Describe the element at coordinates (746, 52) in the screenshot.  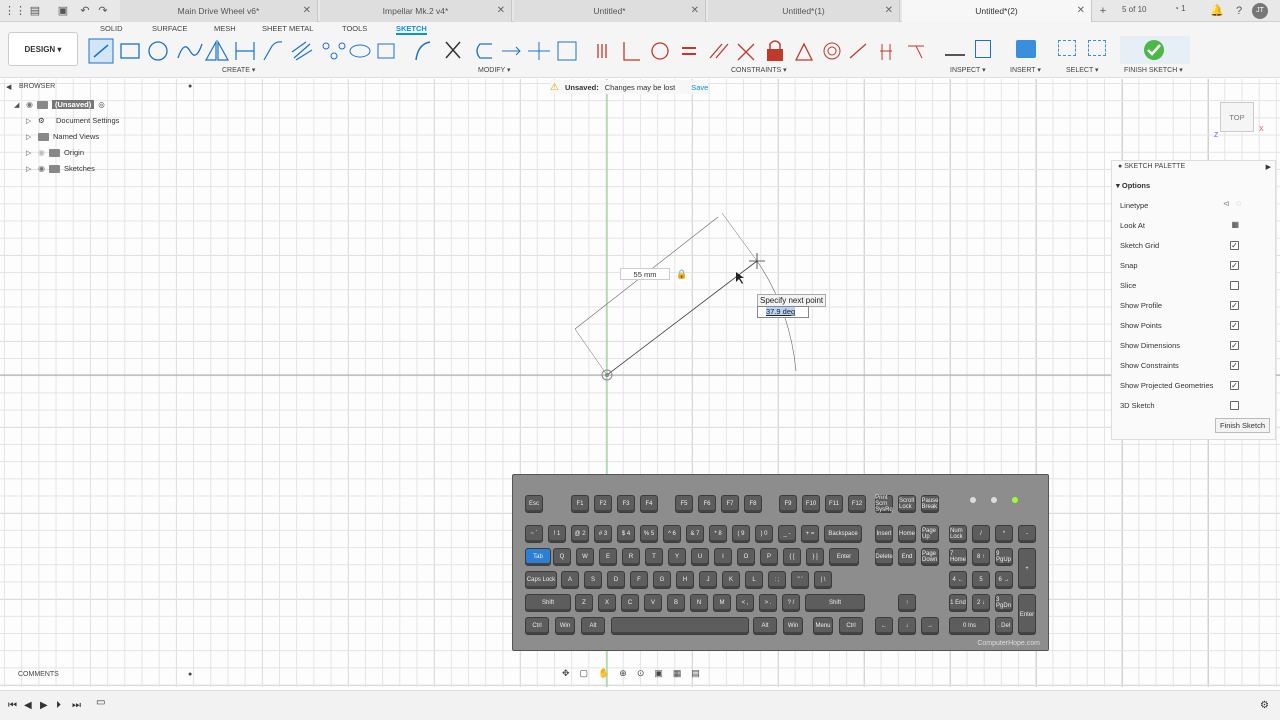
I see `collinear-icon` at that location.